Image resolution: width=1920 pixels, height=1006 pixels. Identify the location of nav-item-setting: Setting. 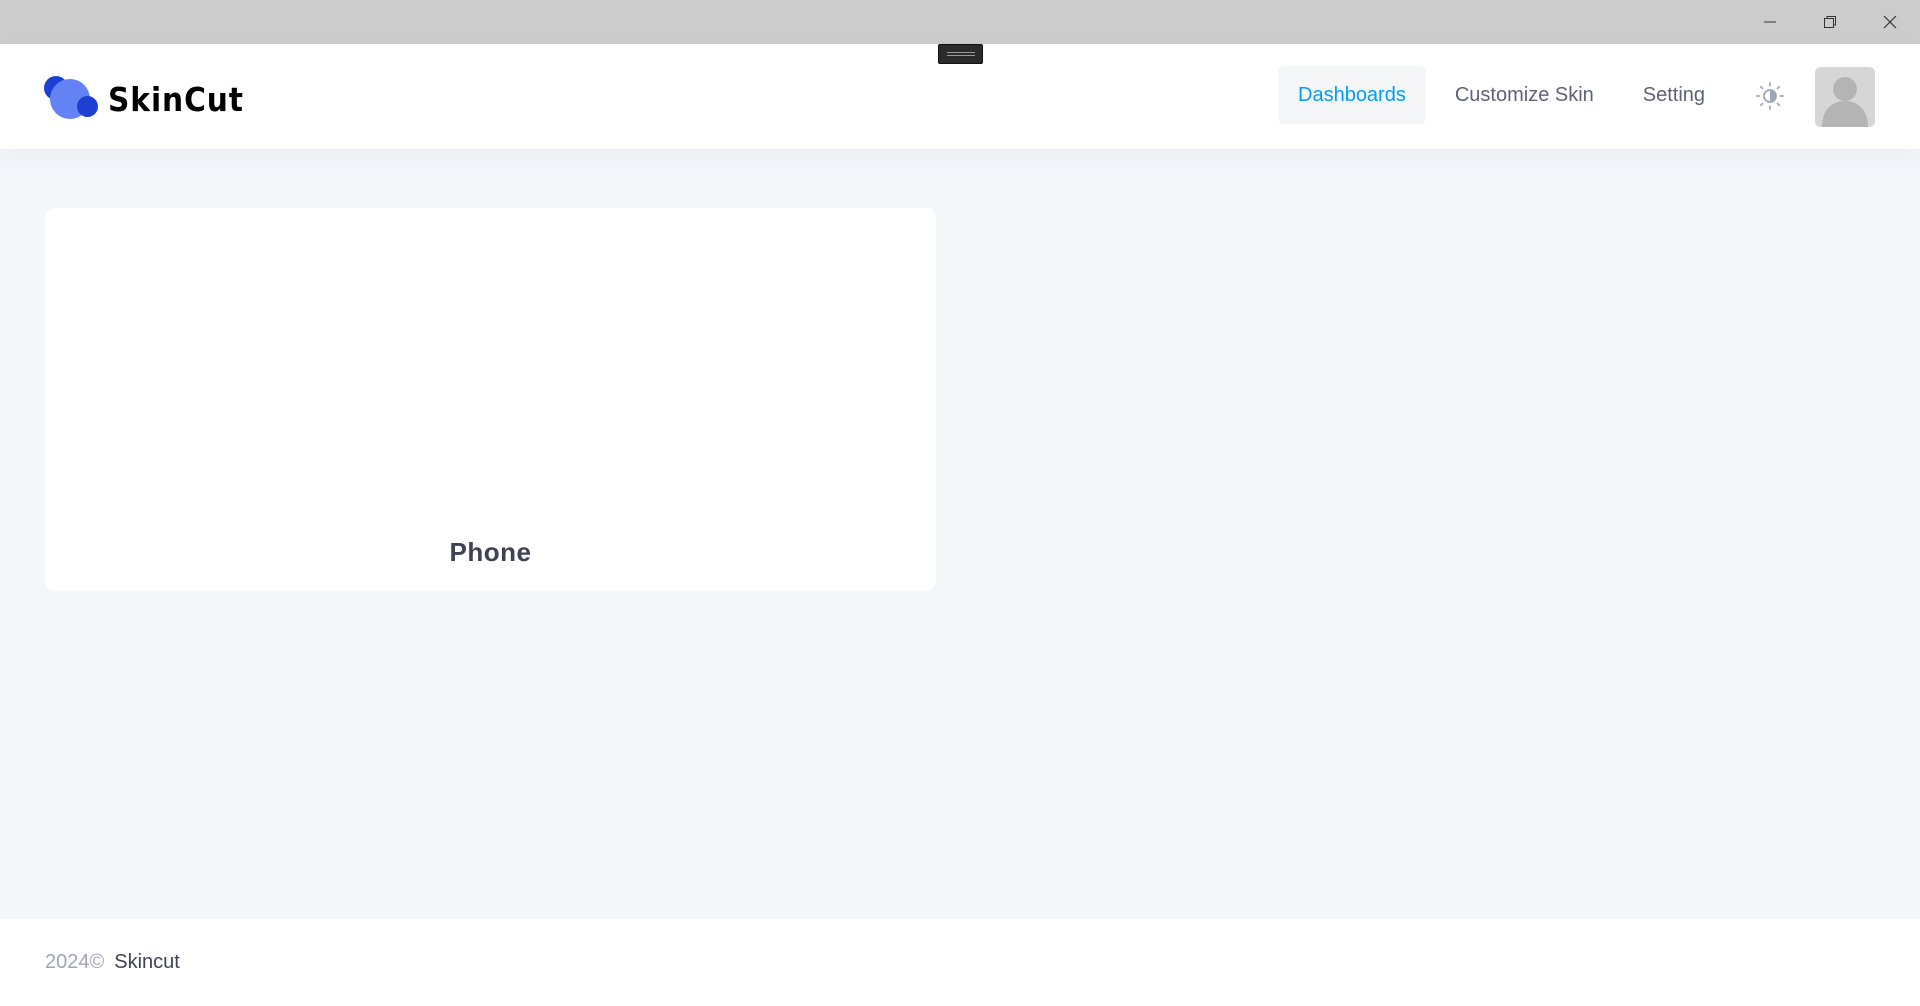
(1674, 95).